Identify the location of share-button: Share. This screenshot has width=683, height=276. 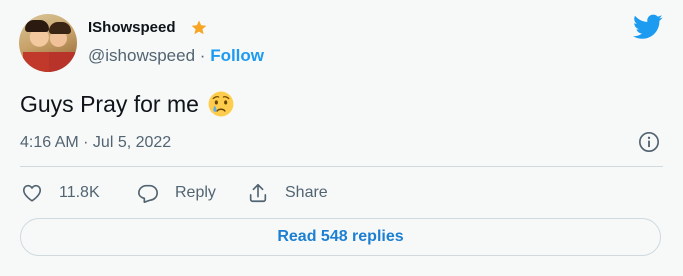
(287, 193).